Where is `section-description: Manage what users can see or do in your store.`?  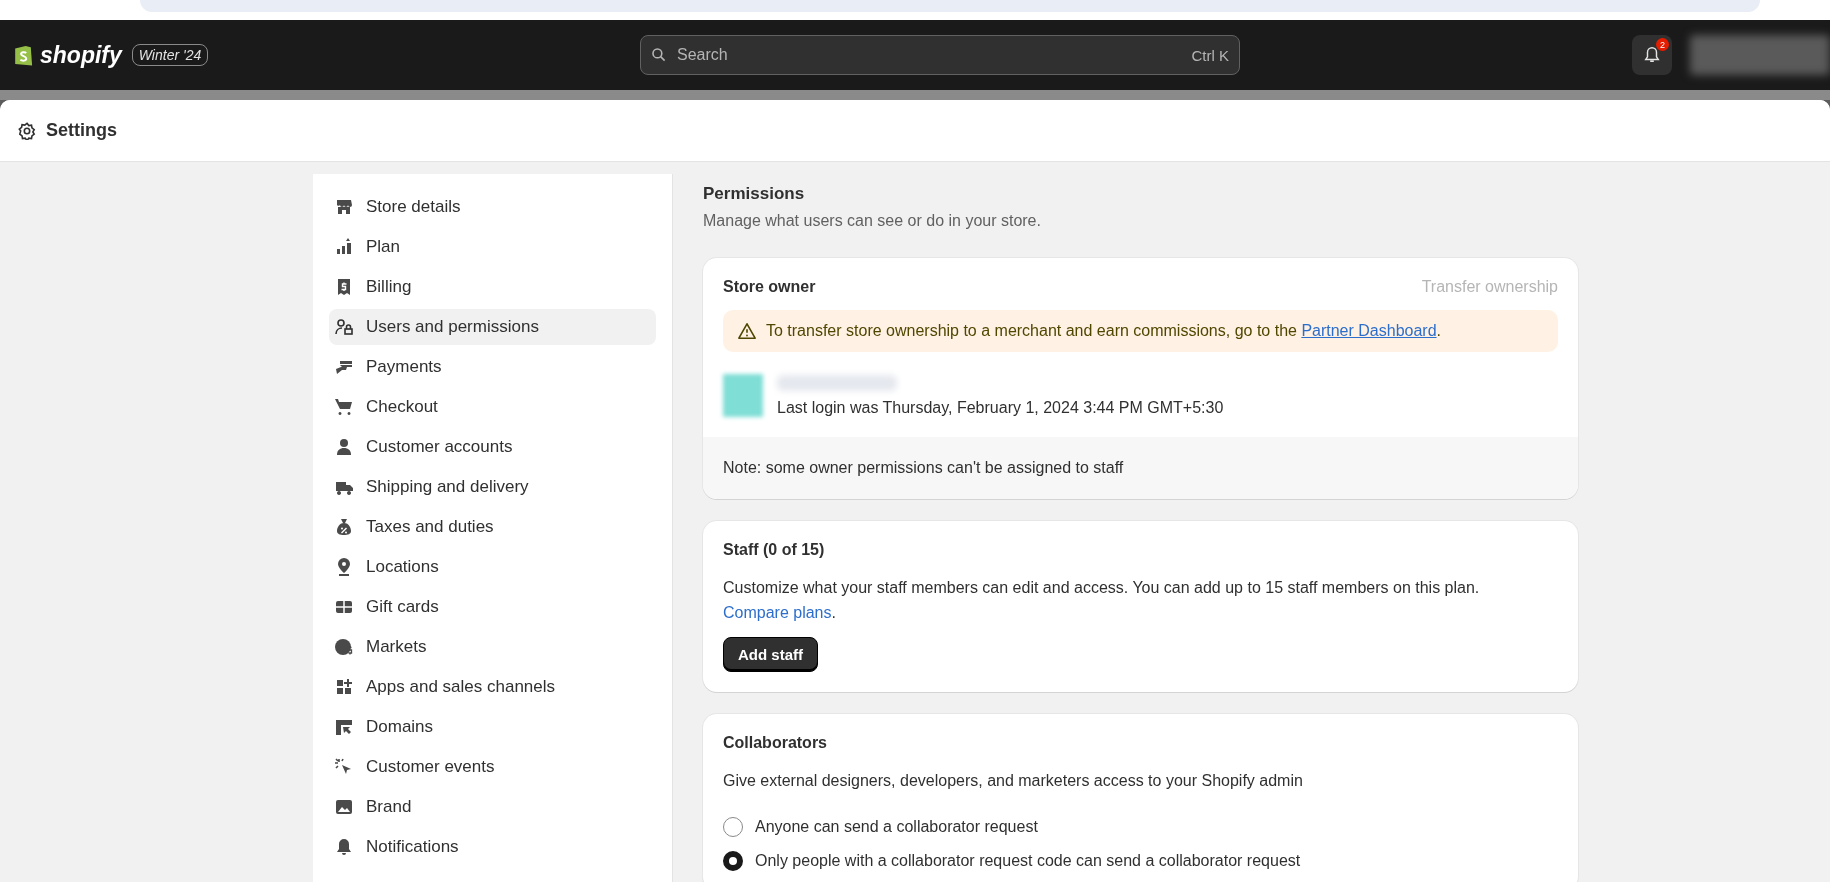 section-description: Manage what users can see or do in your store. is located at coordinates (872, 221).